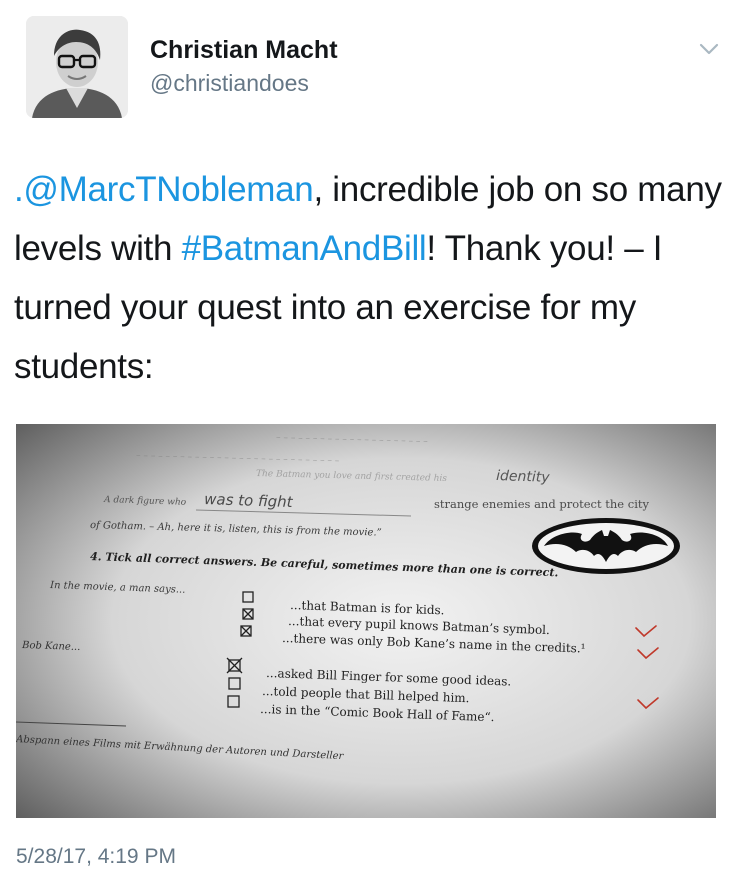  I want to click on tweet-timestamp: 5/28/17, 4:19 PM, so click(96, 857).